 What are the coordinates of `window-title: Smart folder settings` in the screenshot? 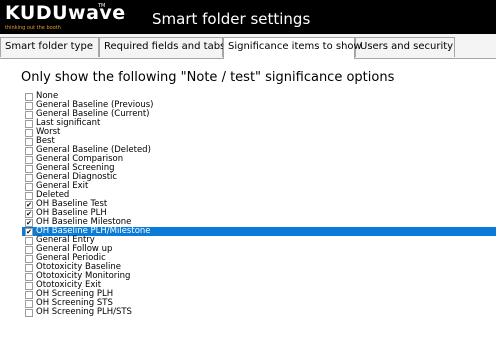 It's located at (231, 19).